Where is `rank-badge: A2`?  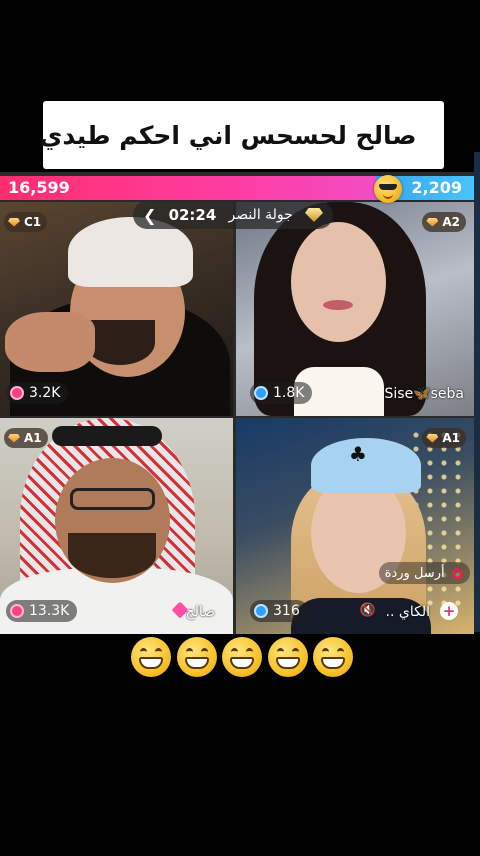
rank-badge: A2 is located at coordinates (444, 222).